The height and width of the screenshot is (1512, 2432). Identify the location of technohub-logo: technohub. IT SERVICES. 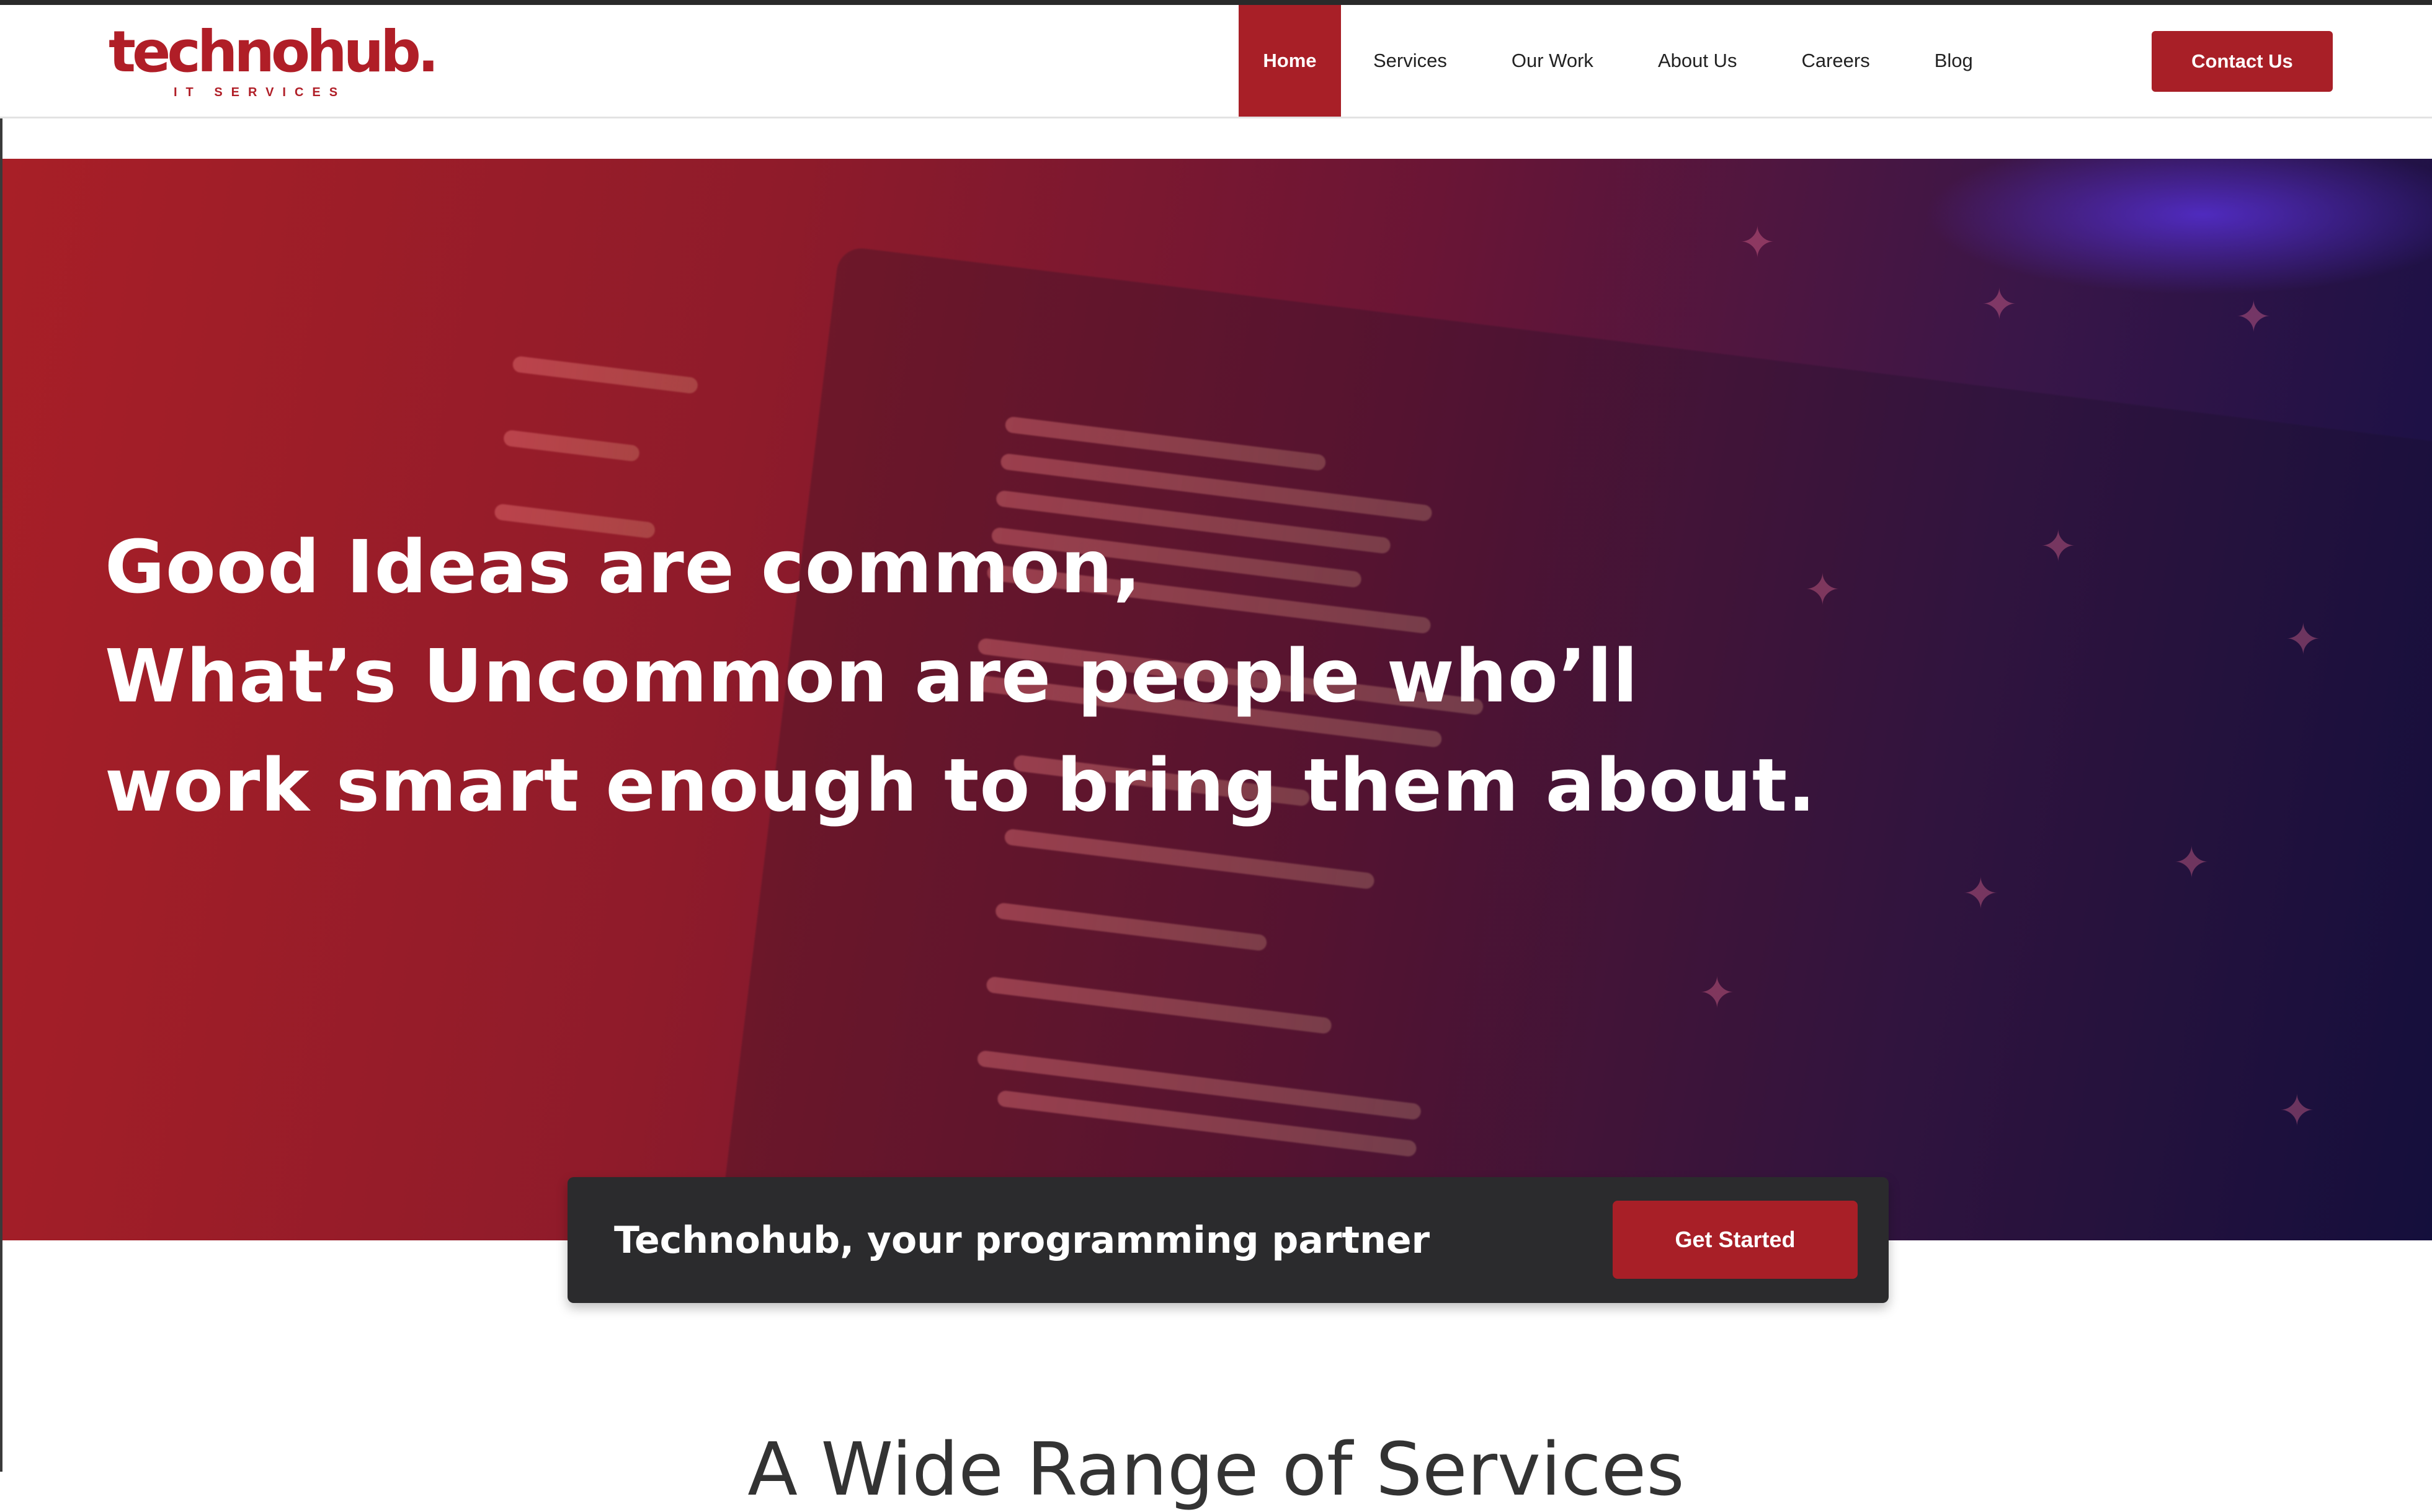
(274, 64).